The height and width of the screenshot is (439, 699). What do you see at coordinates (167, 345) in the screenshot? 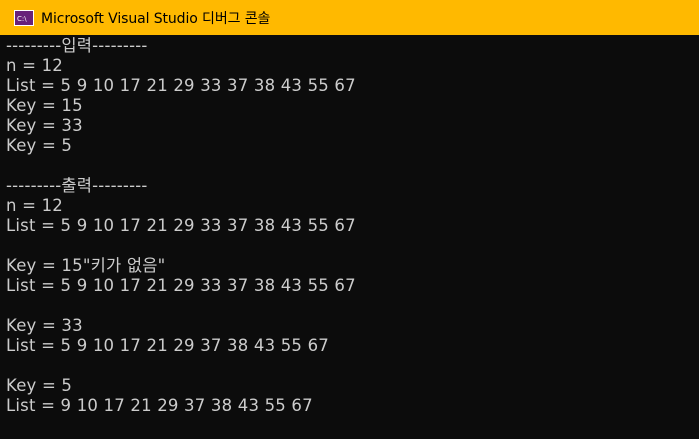
I see `console-line: List = 5 9 10 17 21 29 37 38 43 55 67` at bounding box center [167, 345].